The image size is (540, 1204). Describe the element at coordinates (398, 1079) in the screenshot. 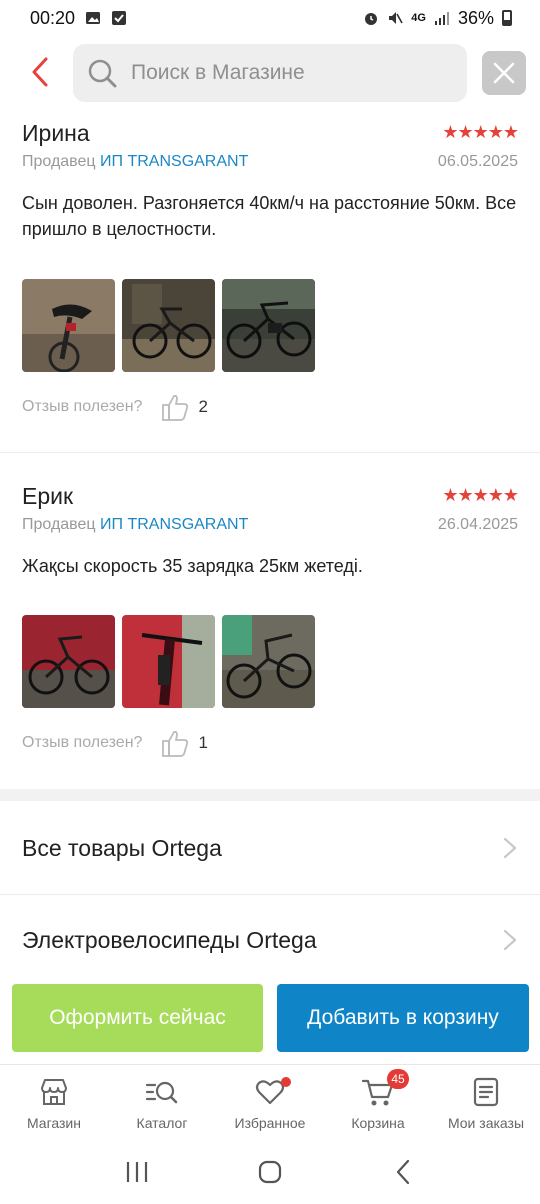

I see `cart-badge: 45` at that location.